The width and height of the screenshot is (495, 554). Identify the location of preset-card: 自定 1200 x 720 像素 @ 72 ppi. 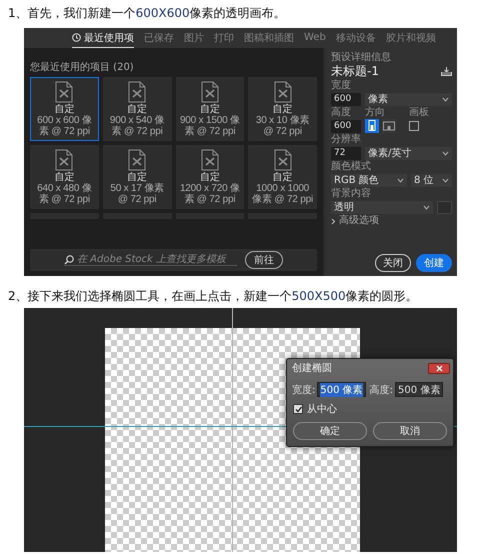
(210, 177).